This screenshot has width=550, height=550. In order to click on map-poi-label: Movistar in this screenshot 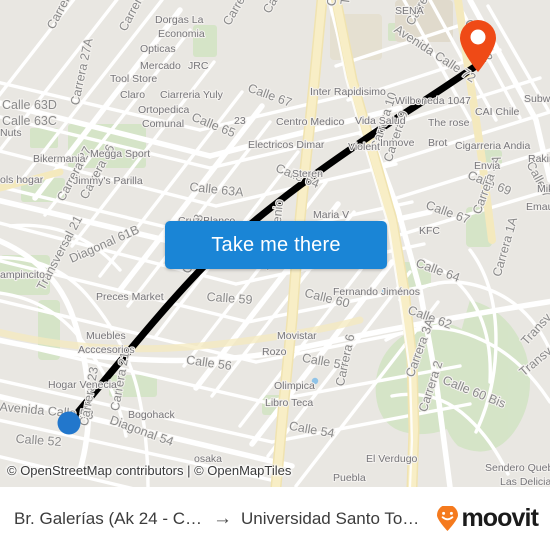, I will do `click(297, 336)`.